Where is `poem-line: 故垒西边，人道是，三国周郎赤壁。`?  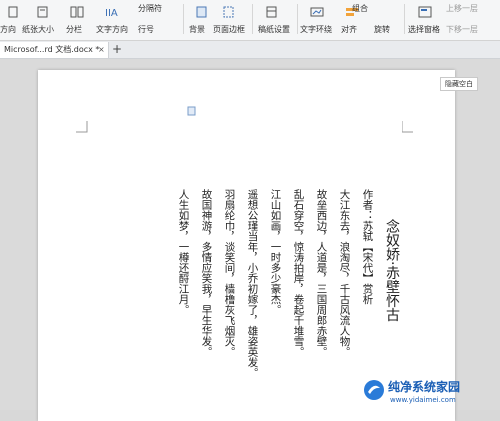
poem-line: 故垒西边，人道是，三国周郎赤壁。 is located at coordinates (321, 273).